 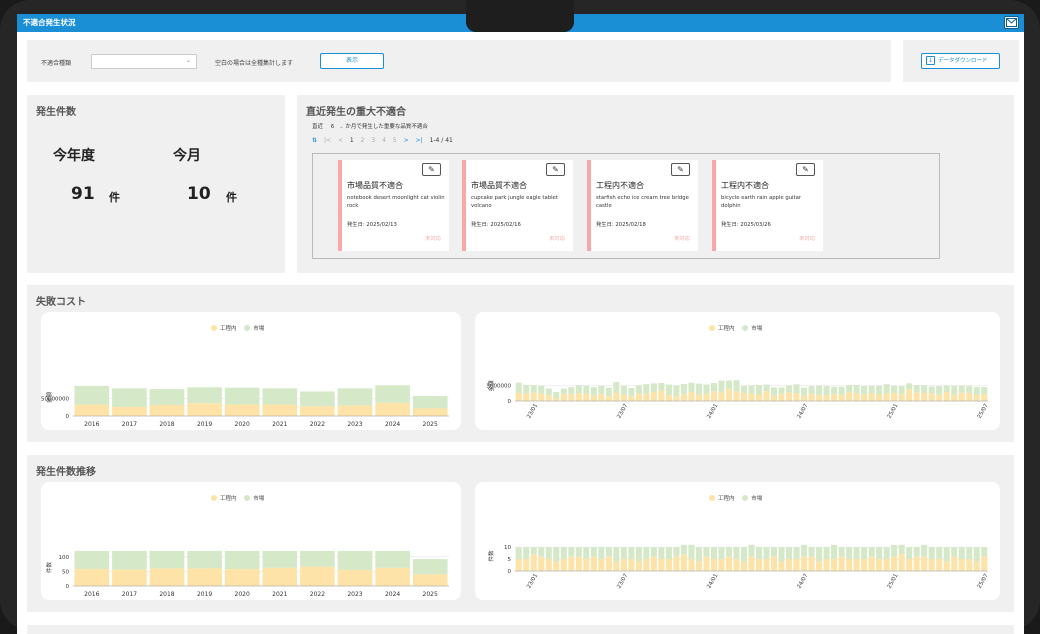 What do you see at coordinates (363, 140) in the screenshot?
I see `pager-page-2: 2` at bounding box center [363, 140].